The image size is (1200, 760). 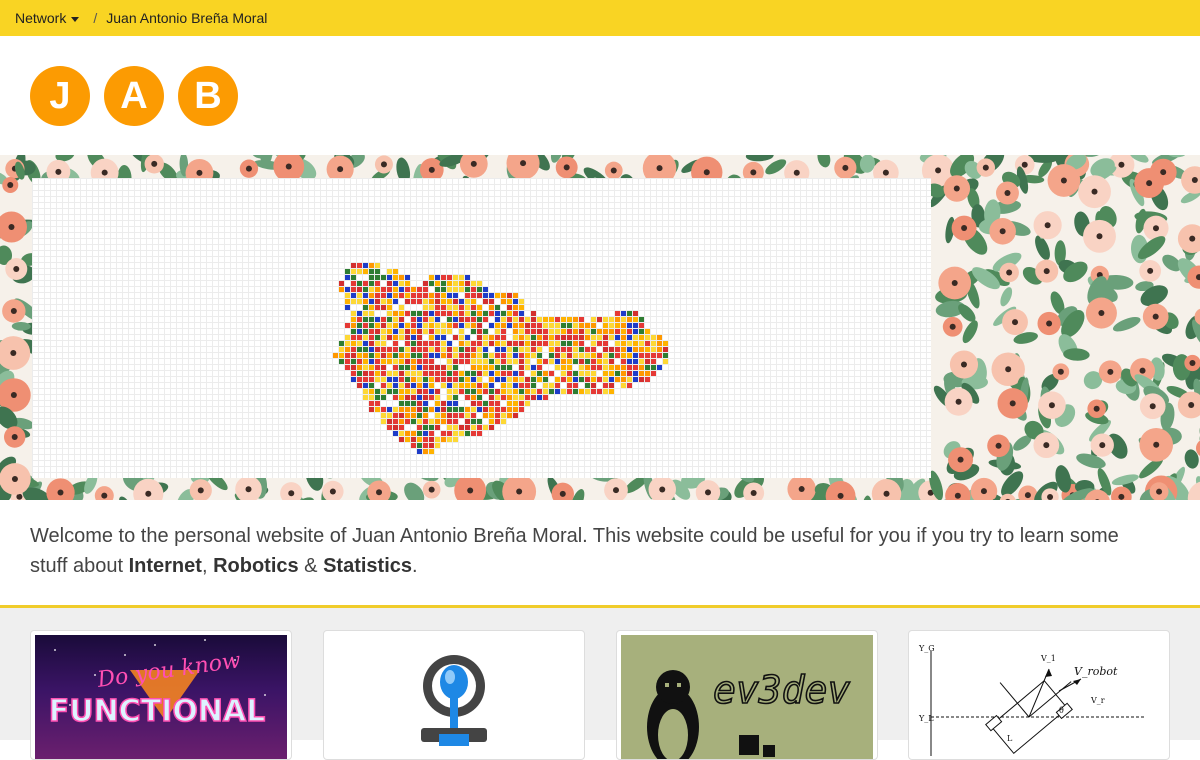 I want to click on logo-letter-a: A, so click(x=134, y=96).